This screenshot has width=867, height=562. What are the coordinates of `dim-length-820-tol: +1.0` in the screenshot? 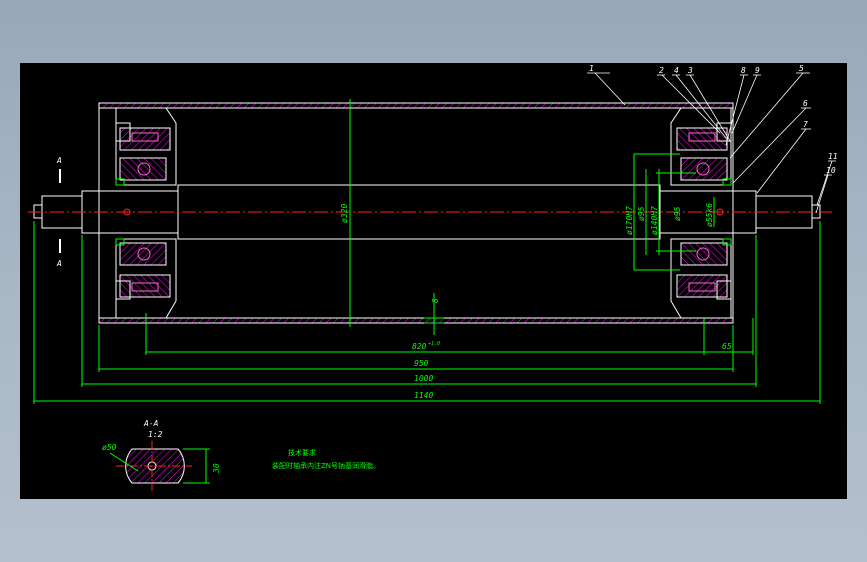 It's located at (434, 344).